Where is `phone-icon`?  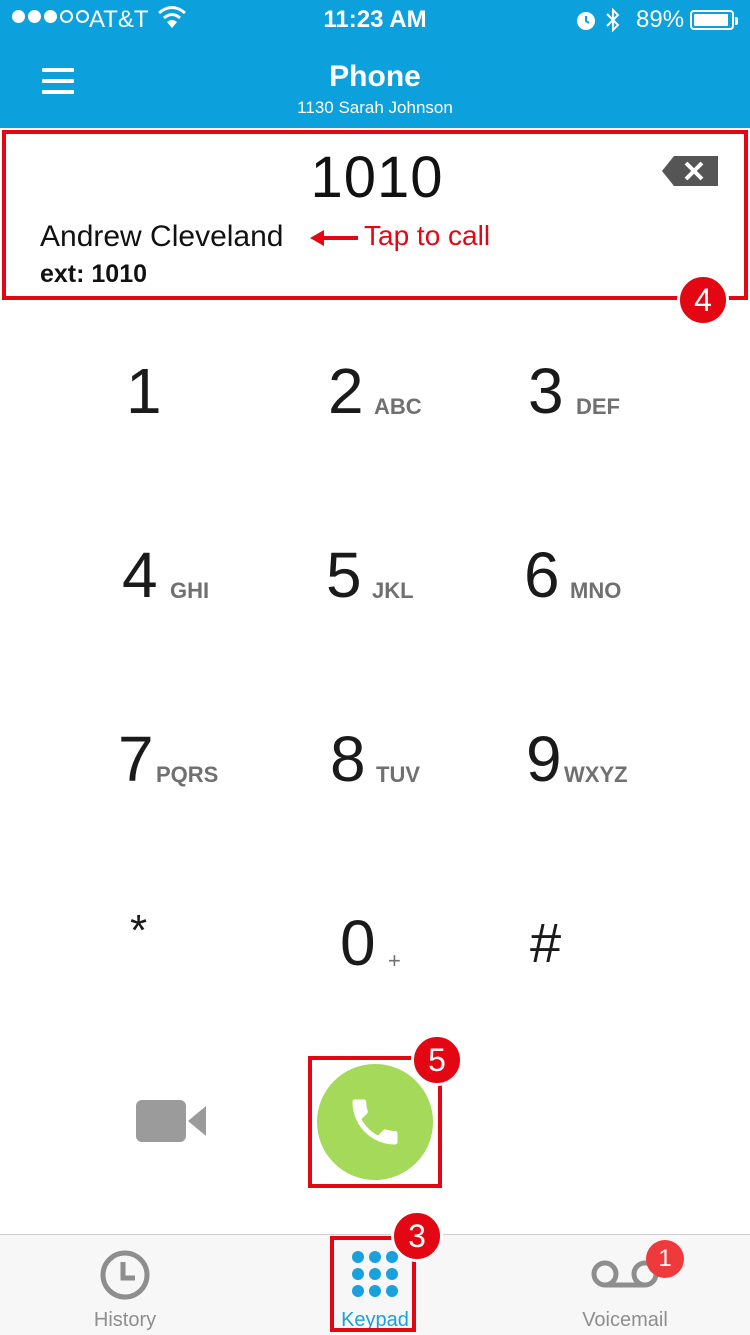 phone-icon is located at coordinates (375, 1122).